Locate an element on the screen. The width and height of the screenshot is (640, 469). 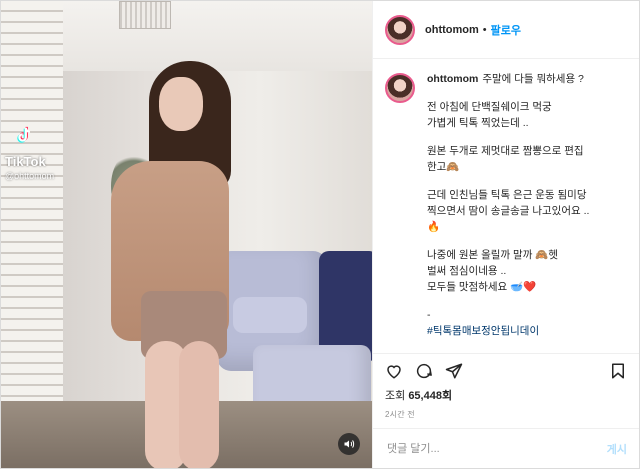
caption-avatar is located at coordinates (400, 88).